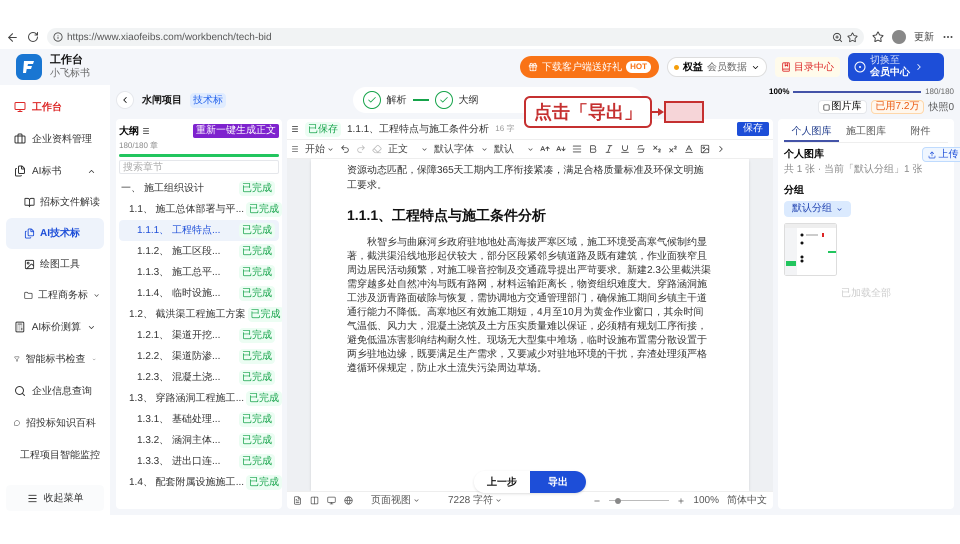 This screenshot has height=544, width=960. I want to click on gallery-tab: 附件, so click(920, 132).